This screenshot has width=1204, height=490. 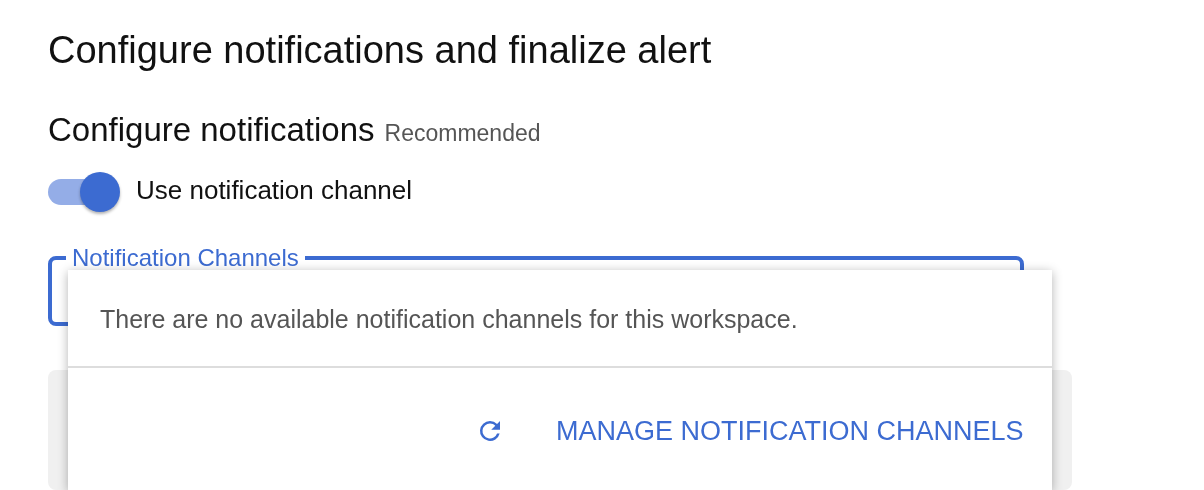 What do you see at coordinates (274, 190) in the screenshot?
I see `toggle-label: Use notification channel` at bounding box center [274, 190].